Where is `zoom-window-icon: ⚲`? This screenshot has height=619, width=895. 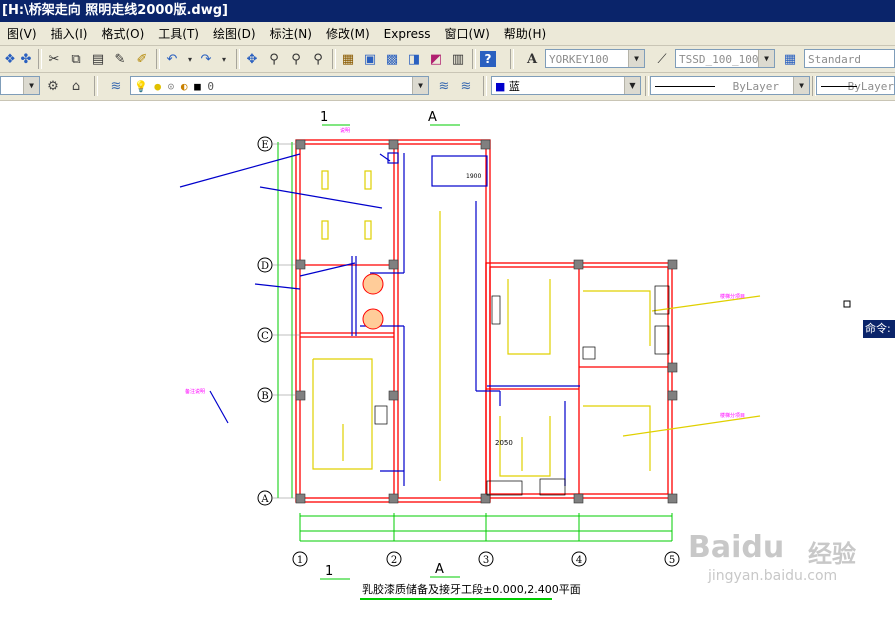 zoom-window-icon: ⚲ is located at coordinates (296, 59).